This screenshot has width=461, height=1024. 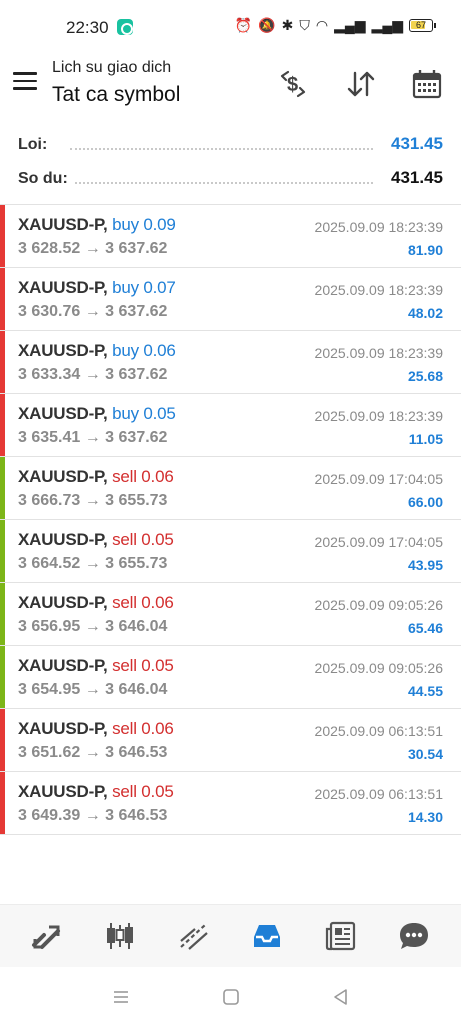 I want to click on wifi-icon: ◠, so click(x=322, y=25).